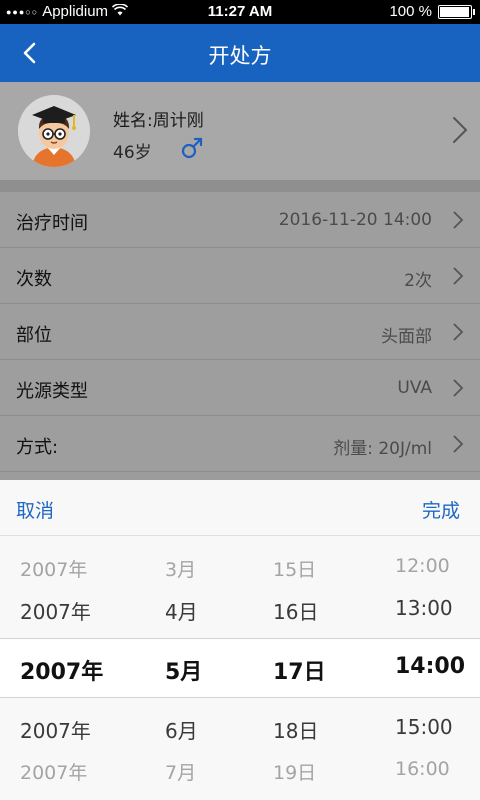 The image size is (480, 800). I want to click on picker-time: 15:00, so click(424, 727).